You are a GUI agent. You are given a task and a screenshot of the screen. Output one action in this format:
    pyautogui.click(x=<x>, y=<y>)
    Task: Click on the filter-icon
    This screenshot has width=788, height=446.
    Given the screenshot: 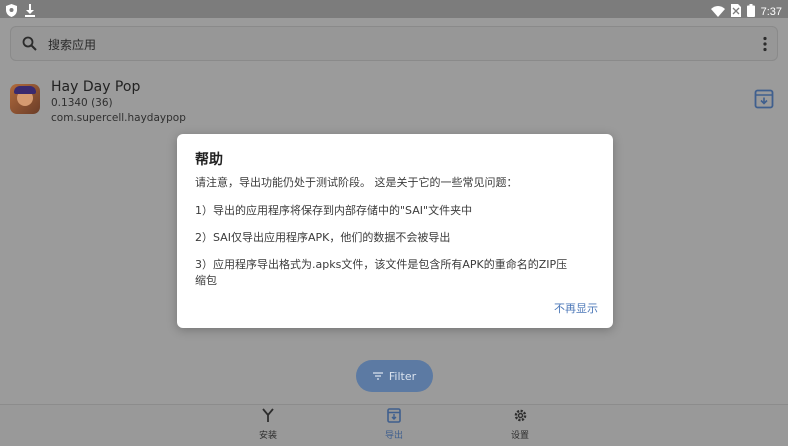 What is the action you would take?
    pyautogui.click(x=377, y=376)
    